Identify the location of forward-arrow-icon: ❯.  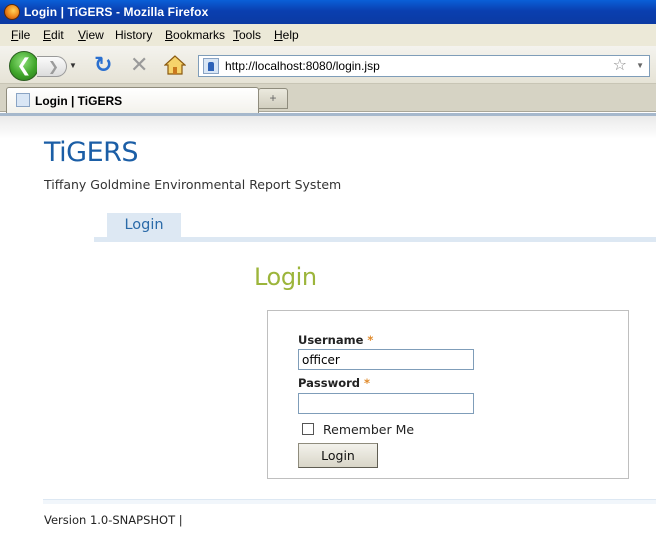
(53, 66).